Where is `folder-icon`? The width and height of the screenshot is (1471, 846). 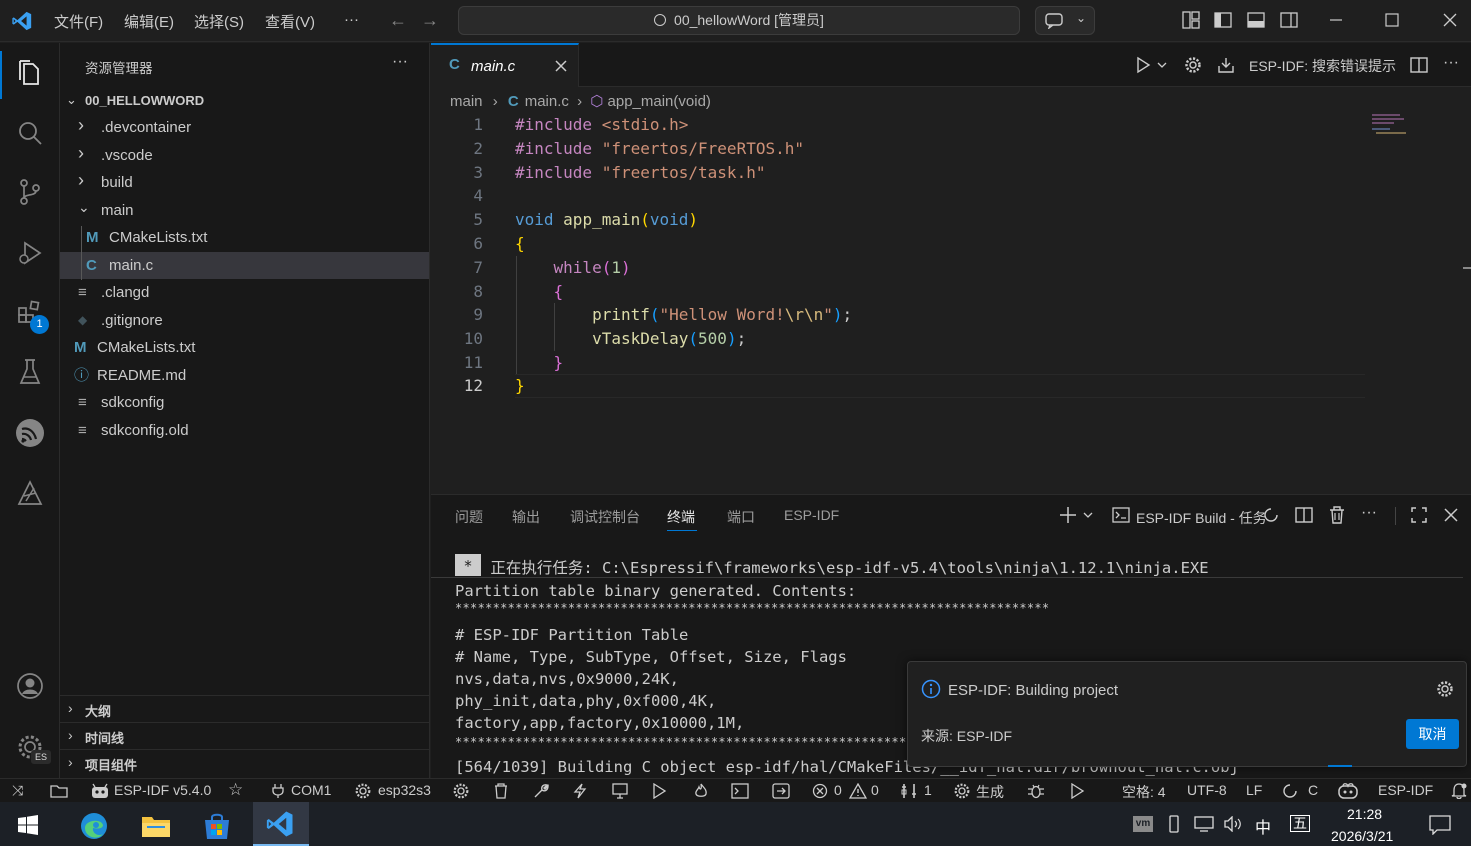
folder-icon is located at coordinates (59, 791).